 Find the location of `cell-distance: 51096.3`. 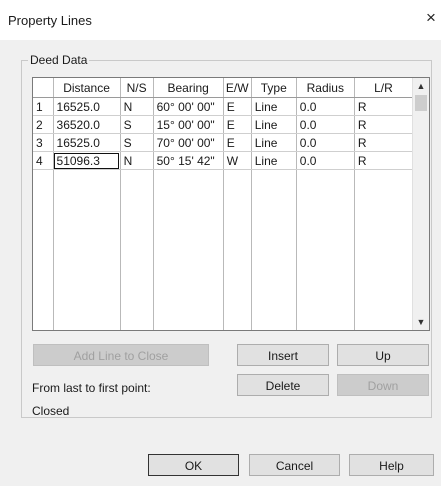

cell-distance: 51096.3 is located at coordinates (87, 160).